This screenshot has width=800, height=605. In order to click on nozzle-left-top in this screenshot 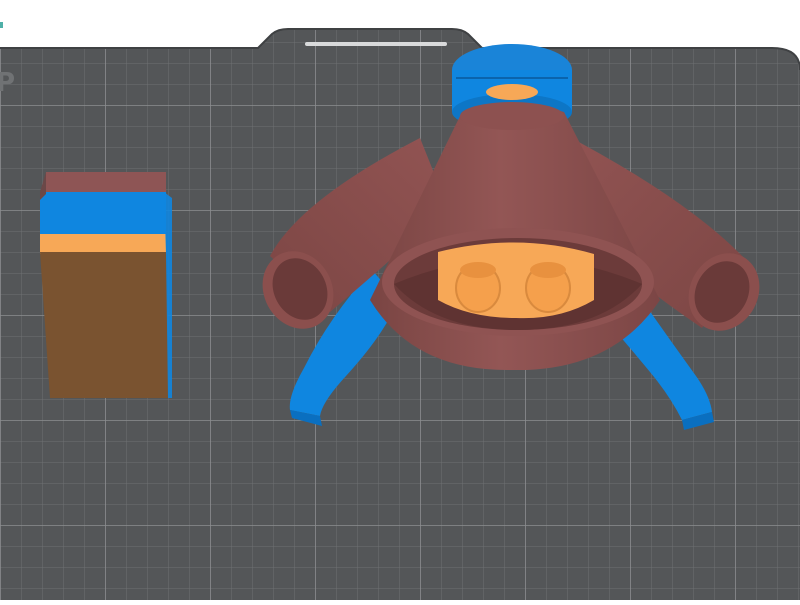, I will do `click(478, 270)`.